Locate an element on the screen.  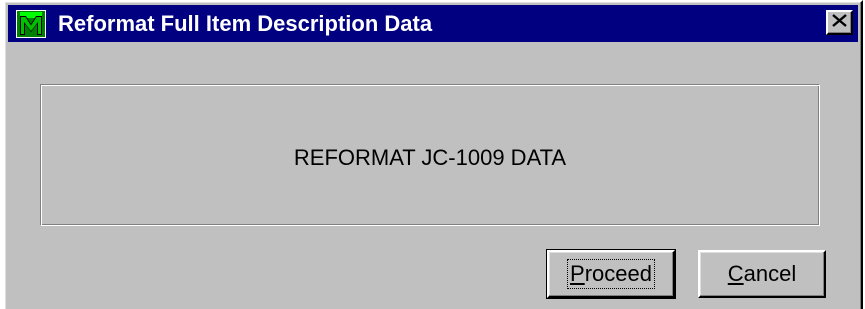
title-bar: Reformat Full Item Description Data is located at coordinates (433, 23).